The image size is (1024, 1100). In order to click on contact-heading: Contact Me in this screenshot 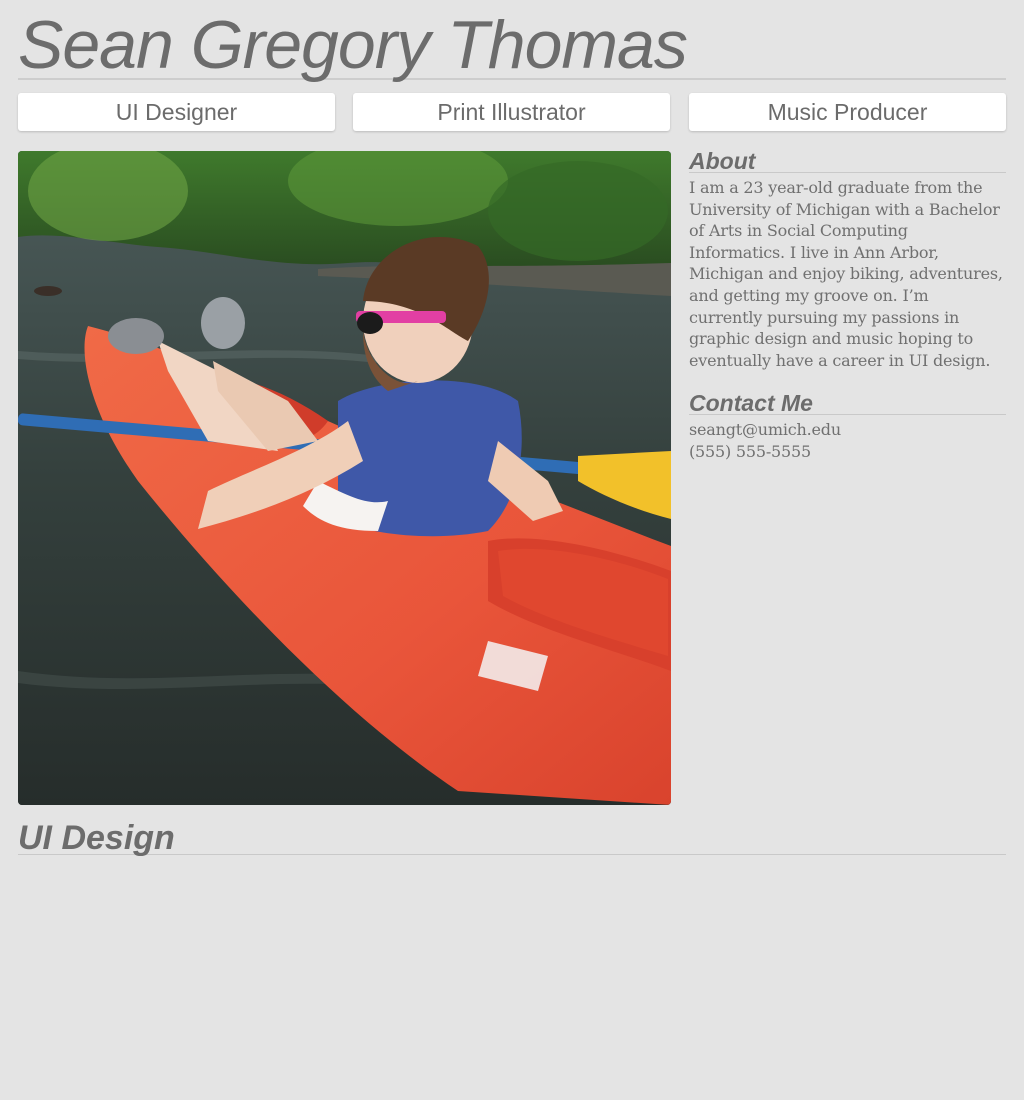, I will do `click(847, 403)`.